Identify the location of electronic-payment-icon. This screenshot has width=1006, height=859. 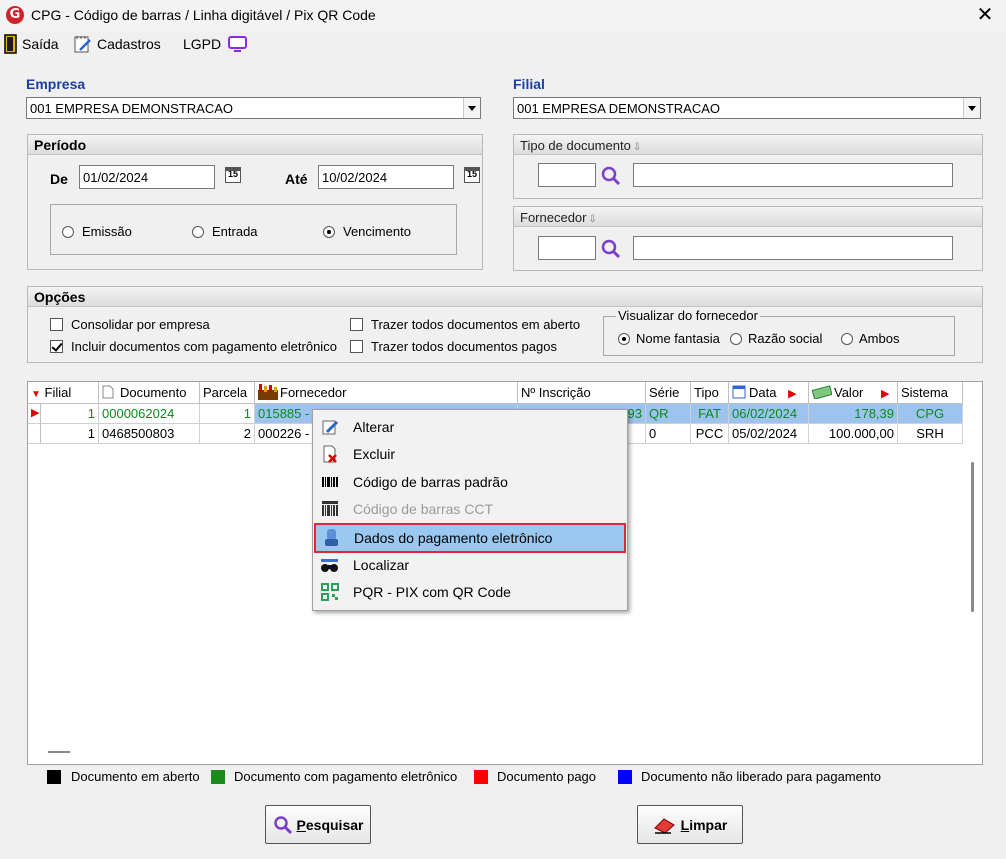
(331, 538).